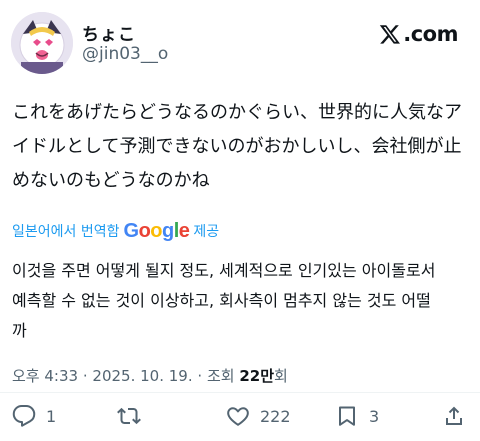  I want to click on translation-attribution: 일본어에서 번역함 Google 제공, so click(115, 231).